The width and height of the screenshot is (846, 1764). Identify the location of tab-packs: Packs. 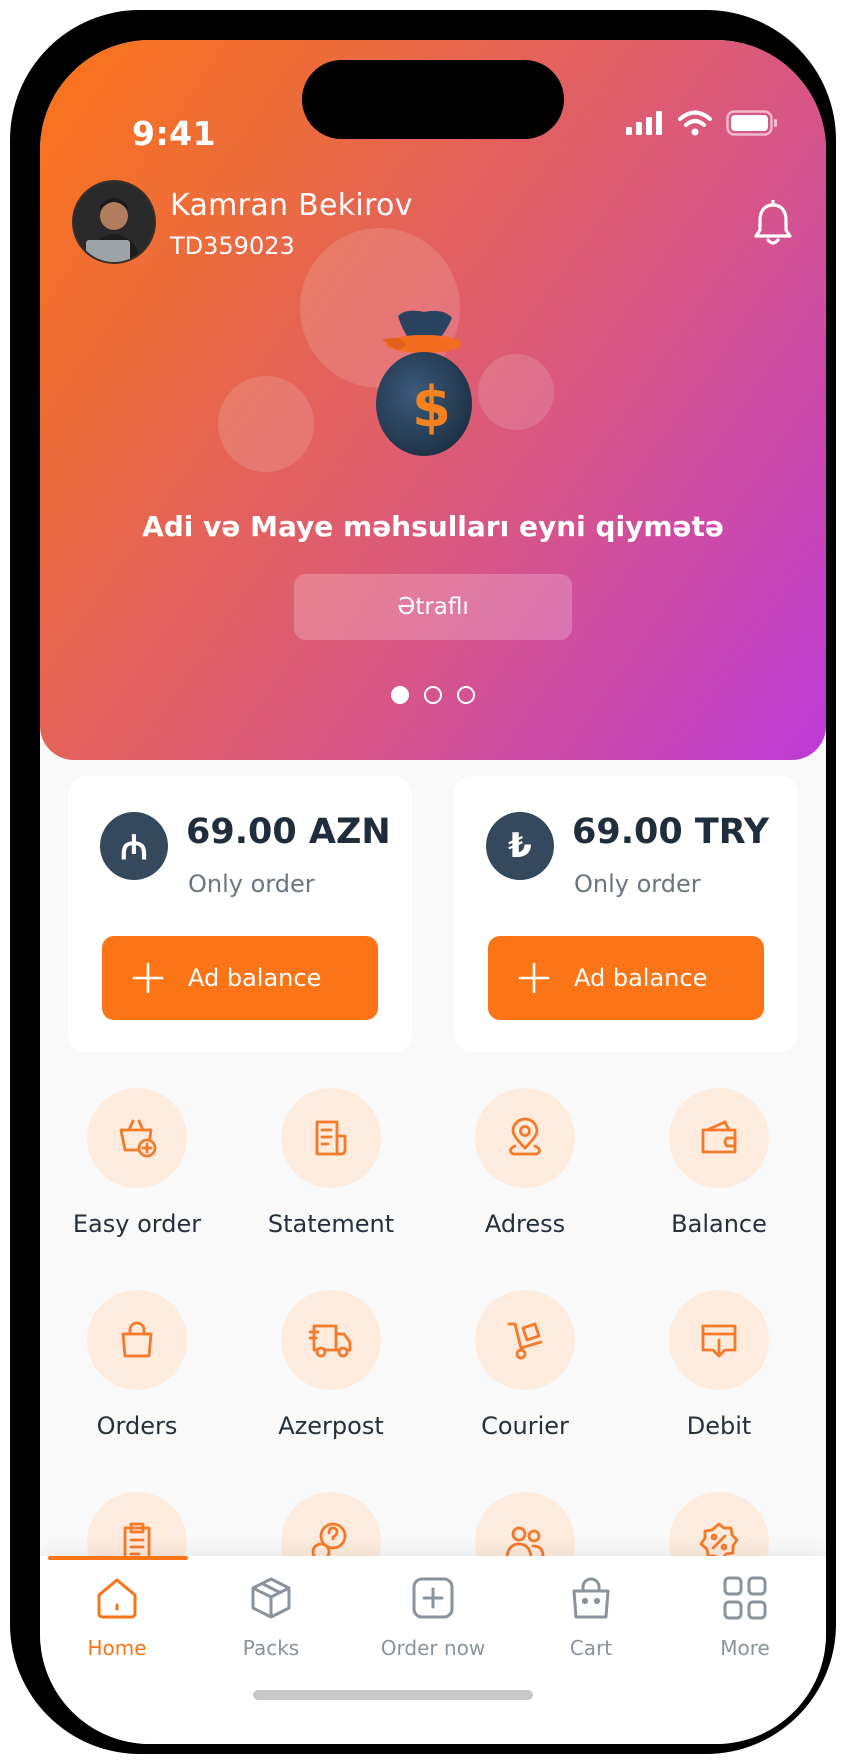
(271, 1615).